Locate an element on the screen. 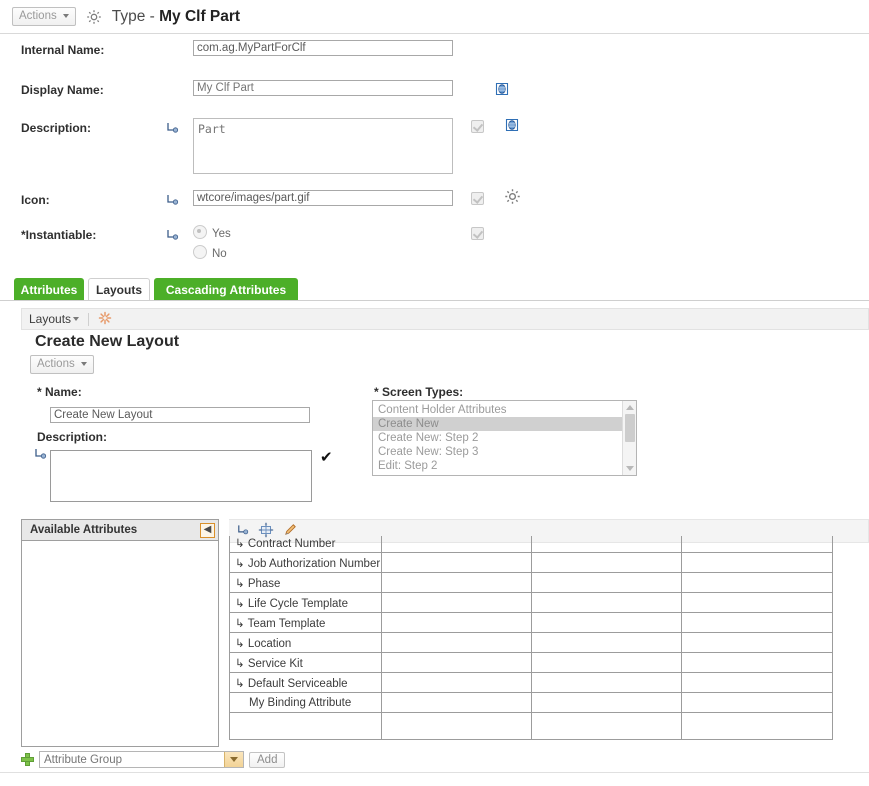  tab-attributes: Attributes is located at coordinates (49, 289).